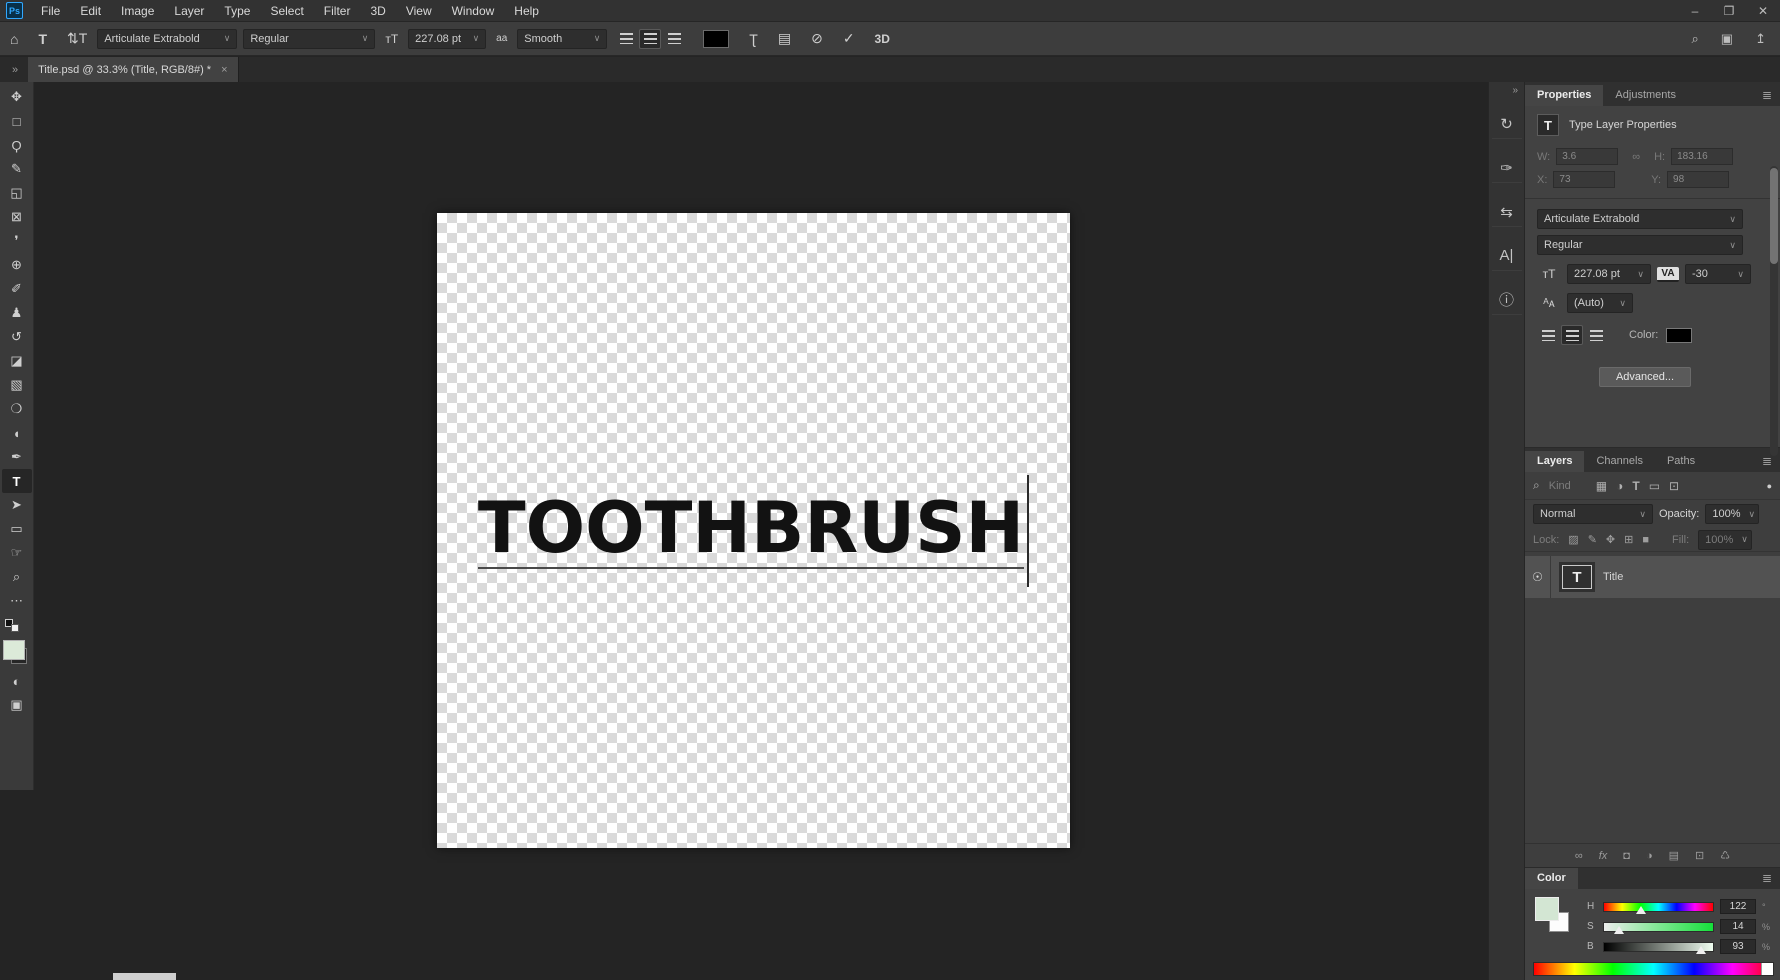 The width and height of the screenshot is (1780, 980). I want to click on leading-select: (Auto) ∨, so click(1600, 303).